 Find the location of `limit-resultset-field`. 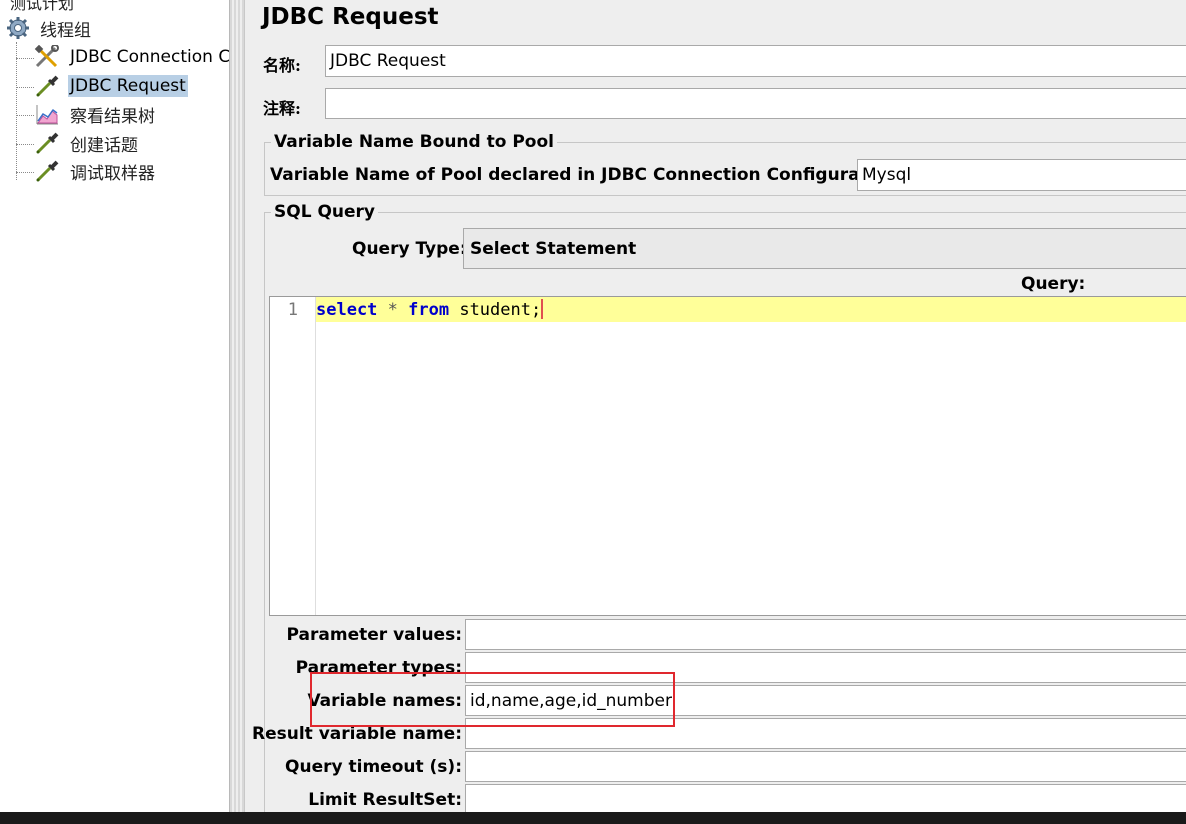

limit-resultset-field is located at coordinates (825, 799).